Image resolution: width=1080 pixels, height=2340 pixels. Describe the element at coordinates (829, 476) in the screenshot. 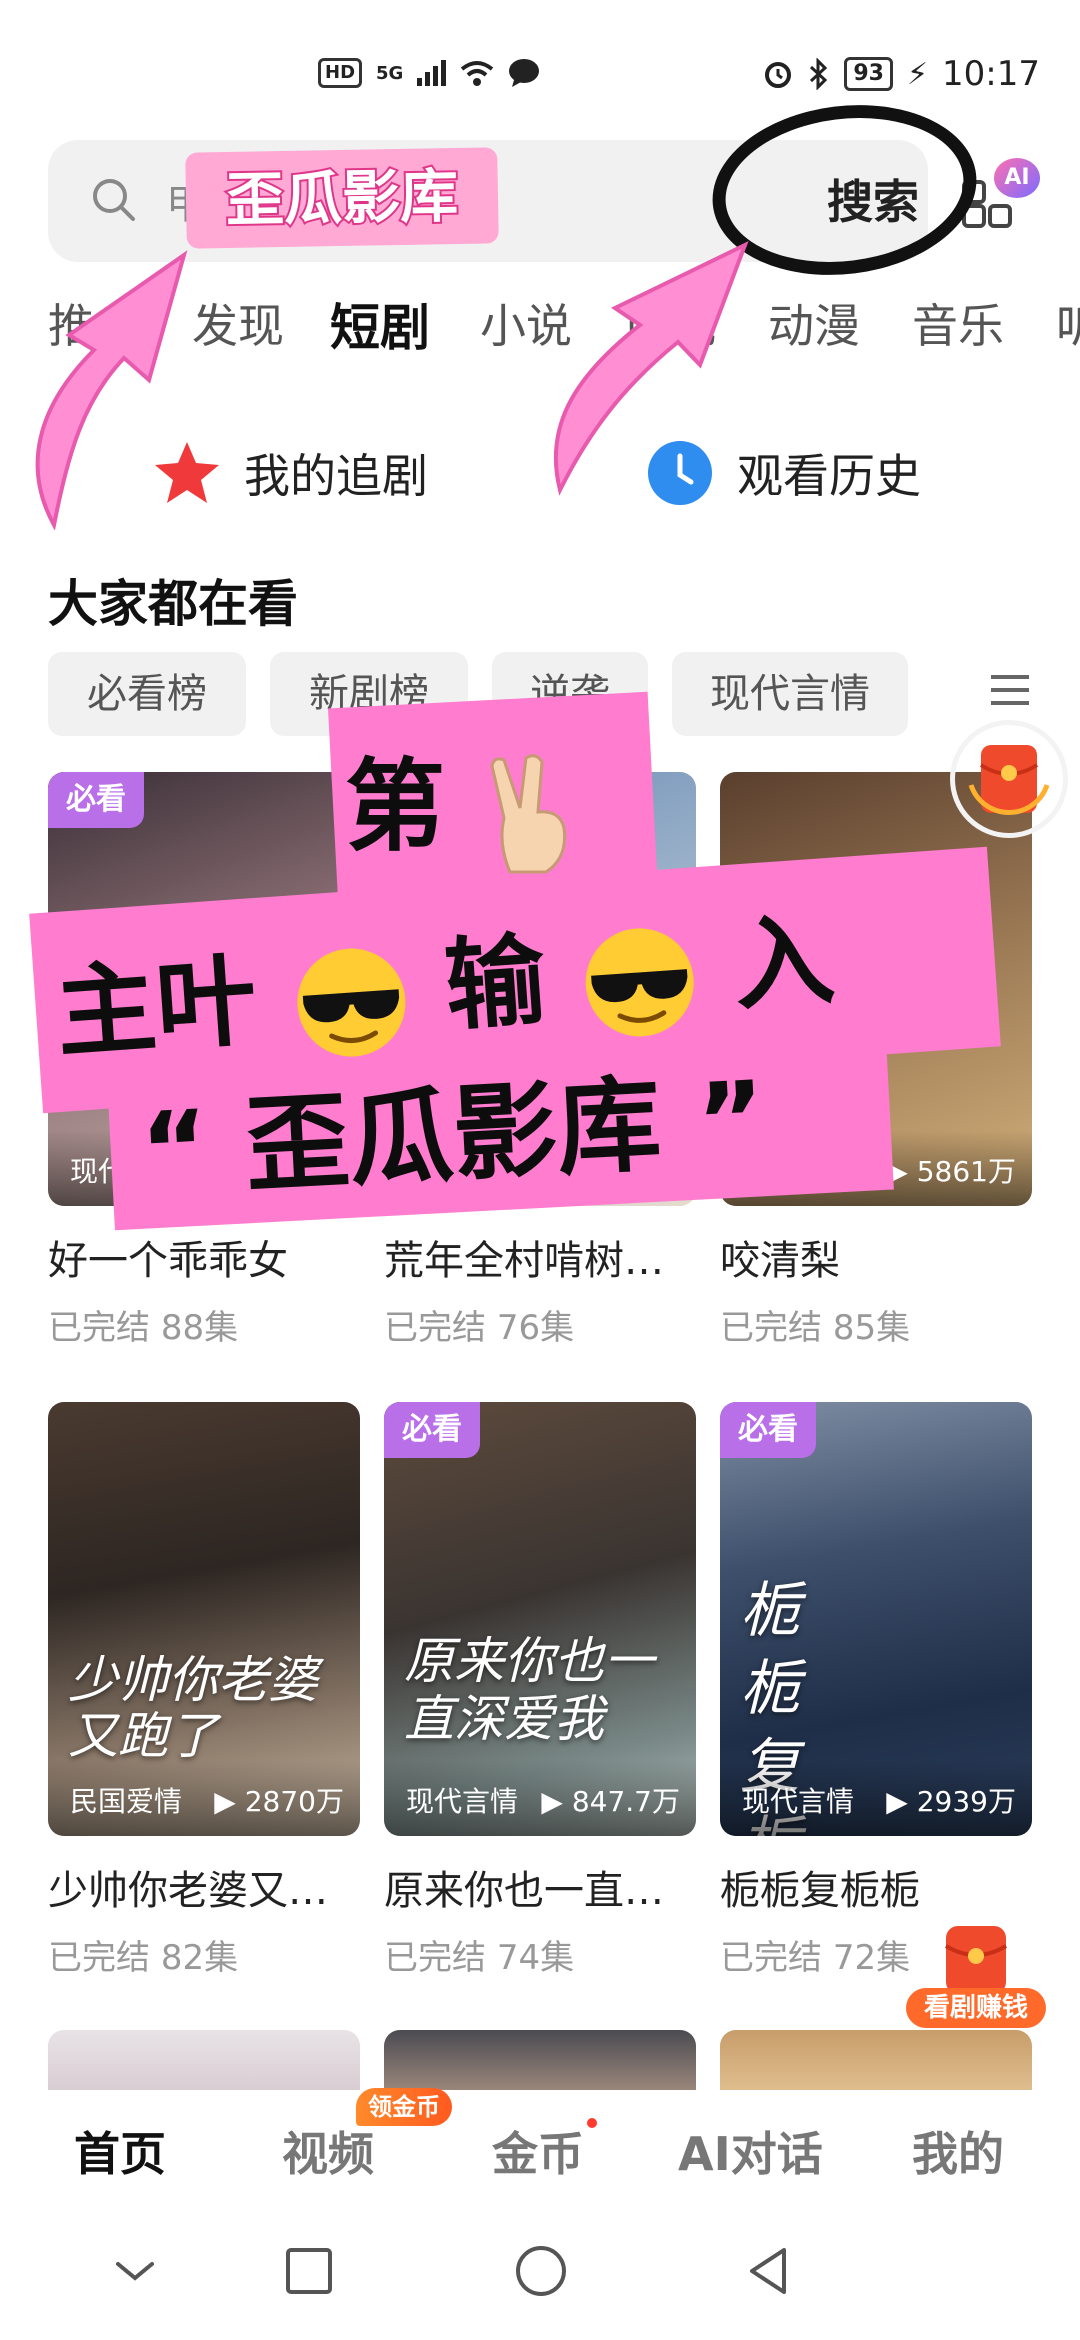

I see `history-label: 观看历史` at that location.